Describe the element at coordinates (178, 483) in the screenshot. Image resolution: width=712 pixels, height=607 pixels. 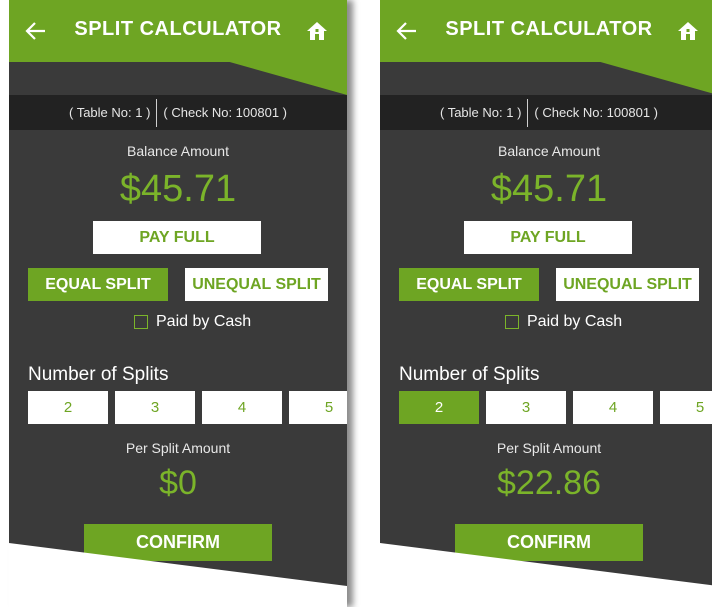
I see `per-split-amount: $0` at that location.